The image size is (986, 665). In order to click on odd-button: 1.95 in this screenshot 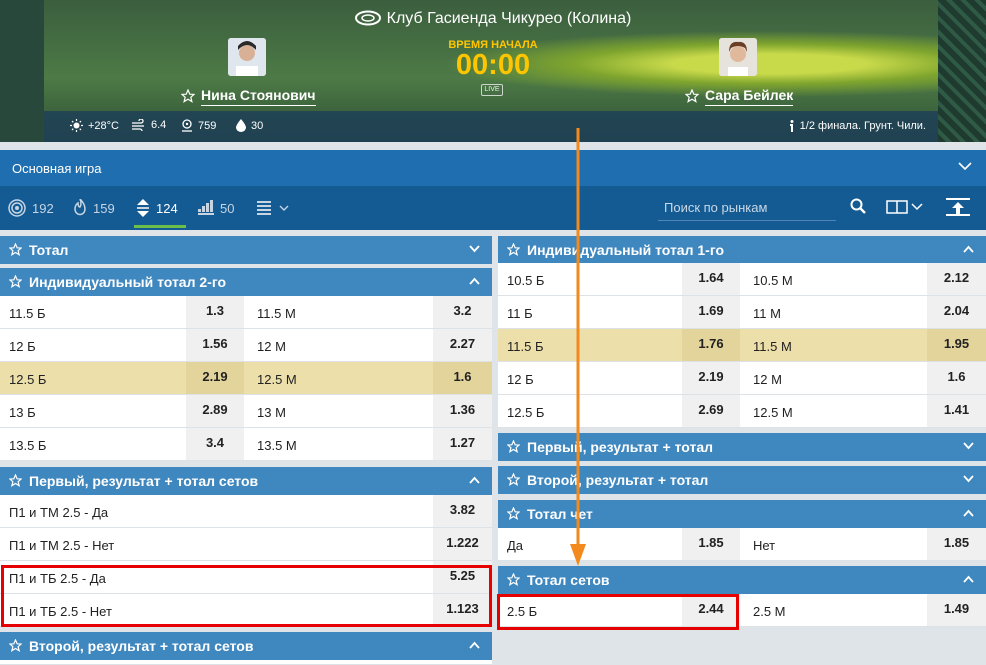, I will do `click(956, 345)`.